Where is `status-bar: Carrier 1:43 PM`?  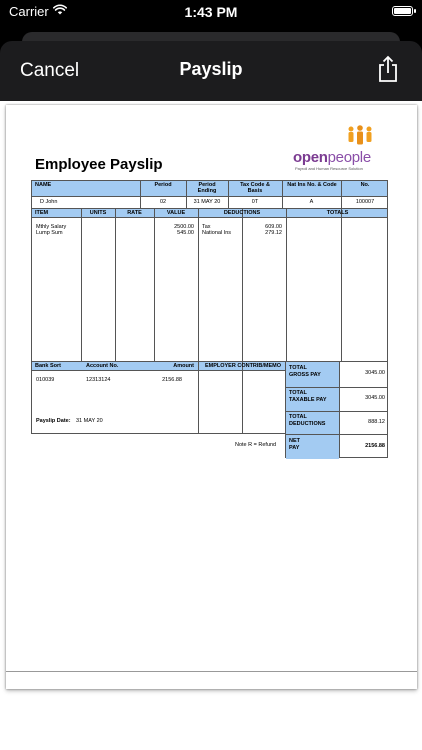 status-bar: Carrier 1:43 PM is located at coordinates (211, 14).